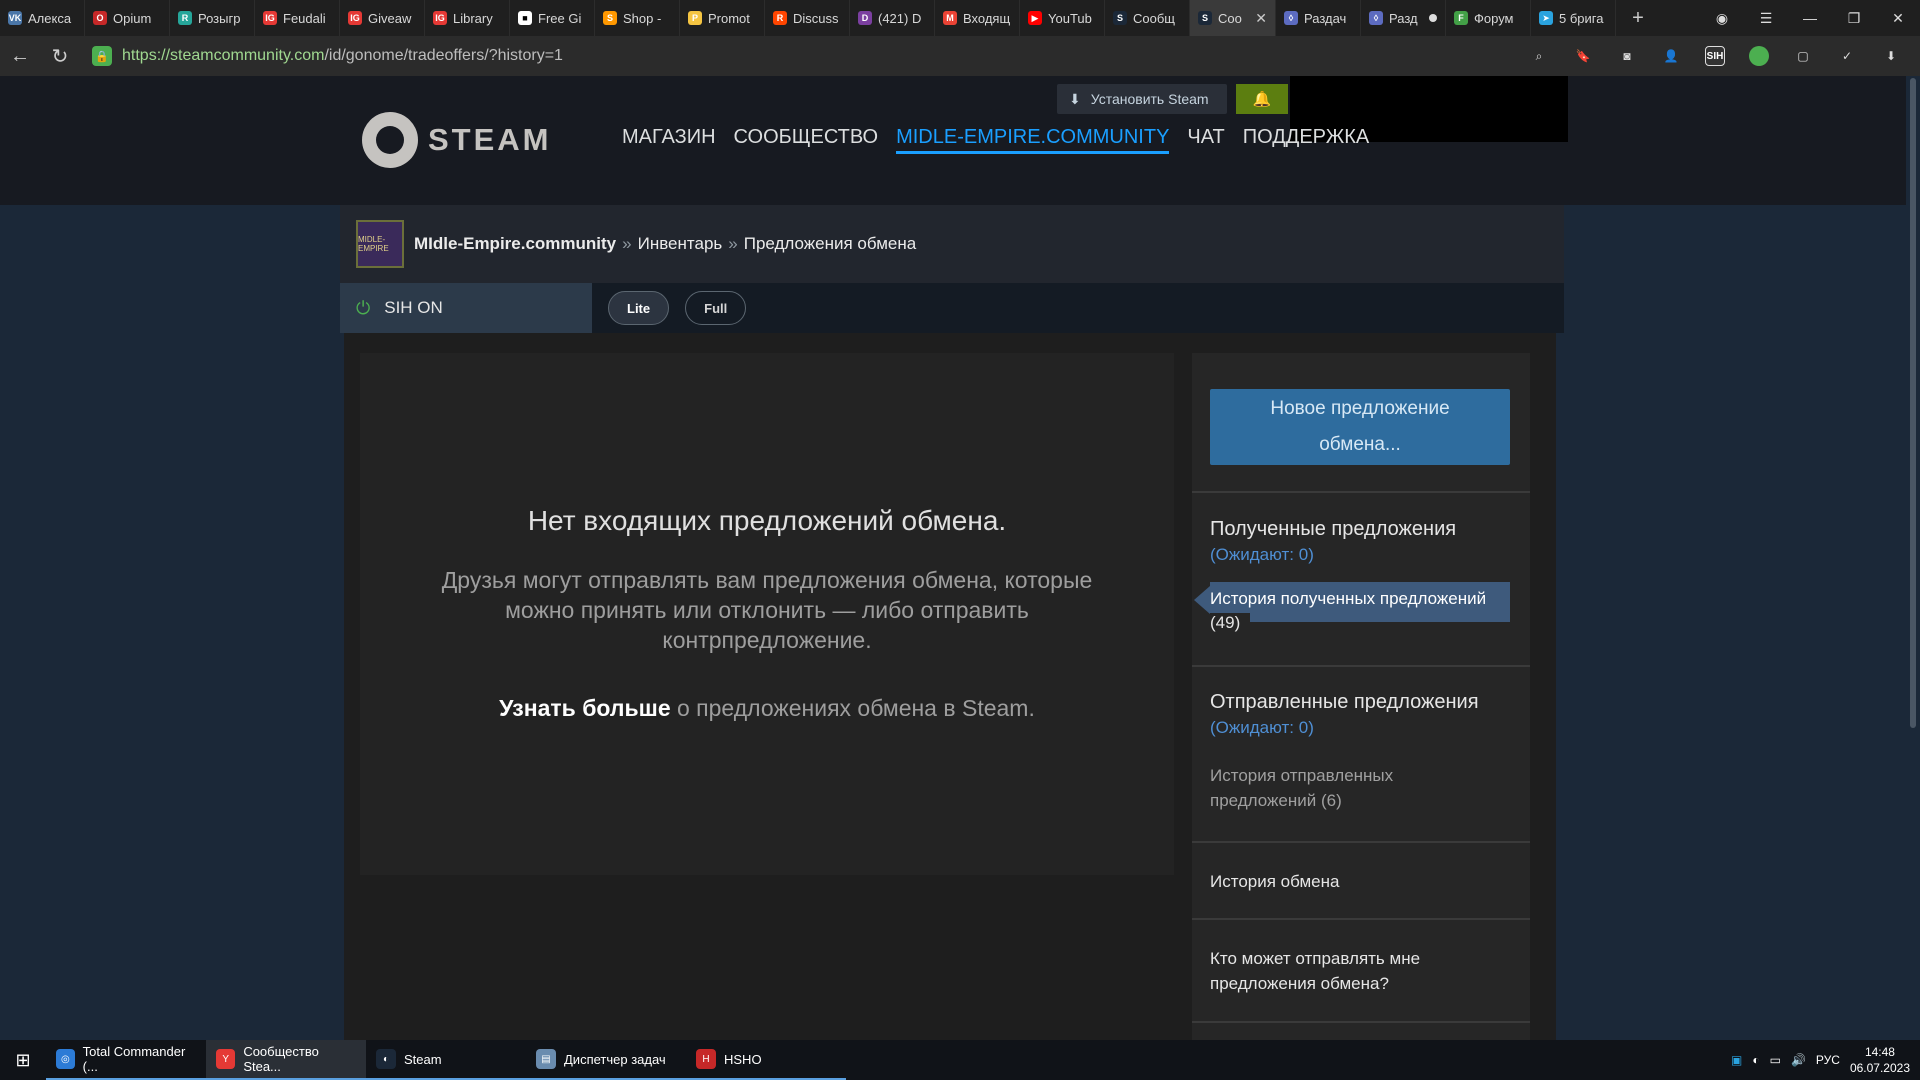 This screenshot has height=1080, width=1920. I want to click on browser-tab-label: 5 брига, so click(1581, 18).